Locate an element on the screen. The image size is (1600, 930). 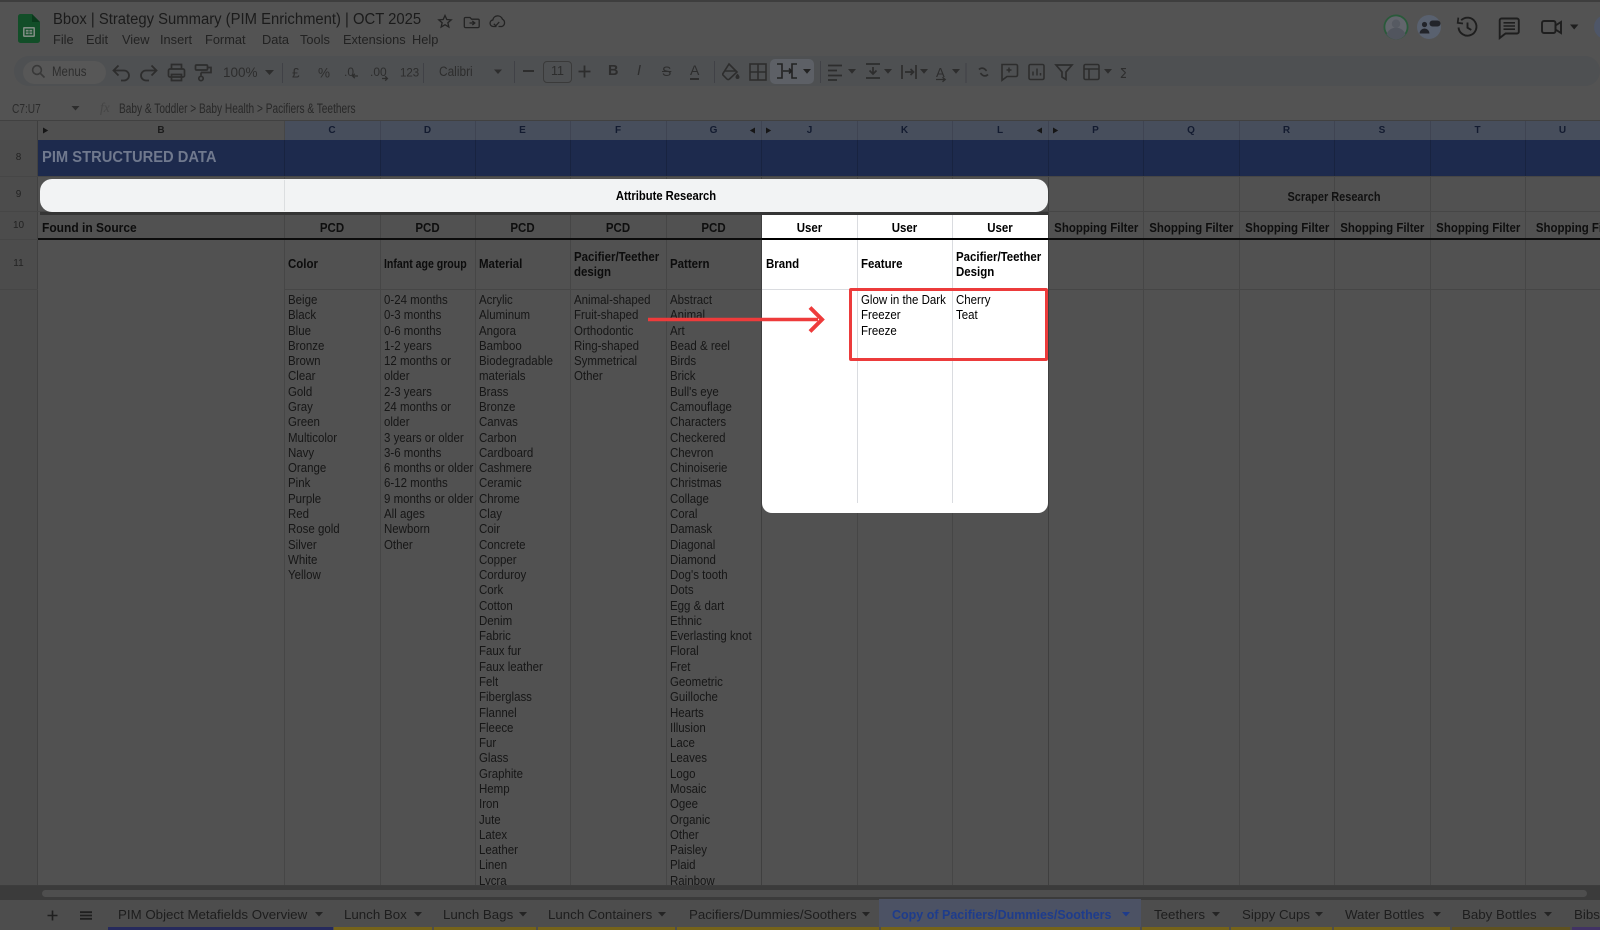
svg-text: .00 is located at coordinates (378, 72).